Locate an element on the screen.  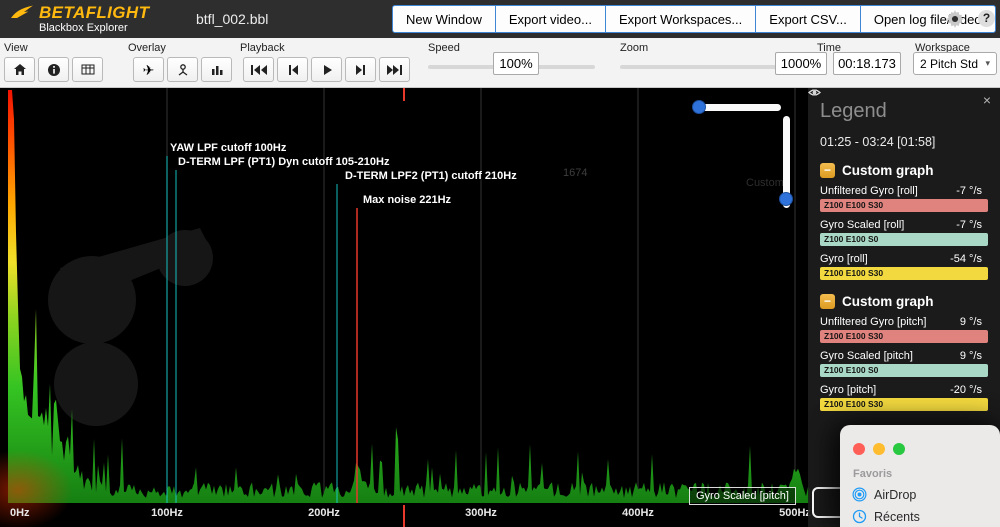
airdrop-icon is located at coordinates (859, 494).